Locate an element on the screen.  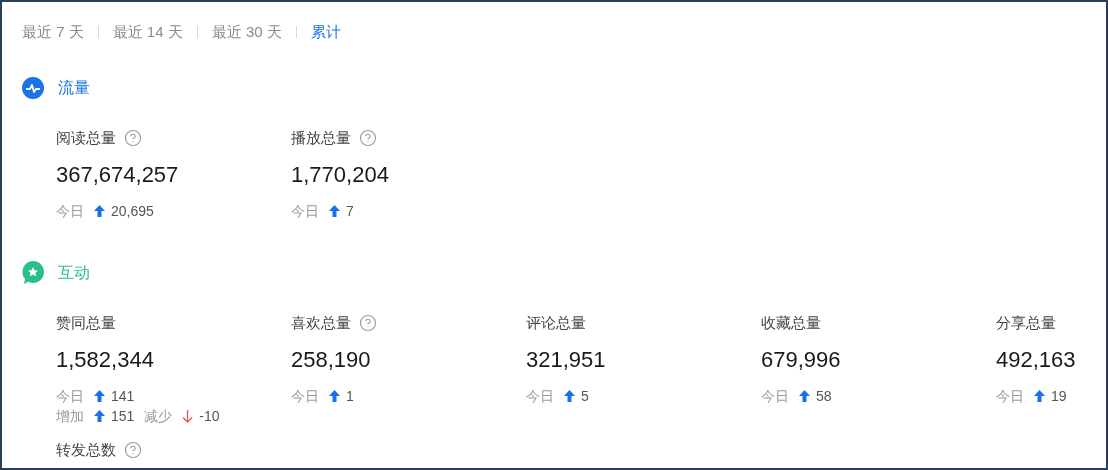
change-amount: 141 is located at coordinates (123, 396).